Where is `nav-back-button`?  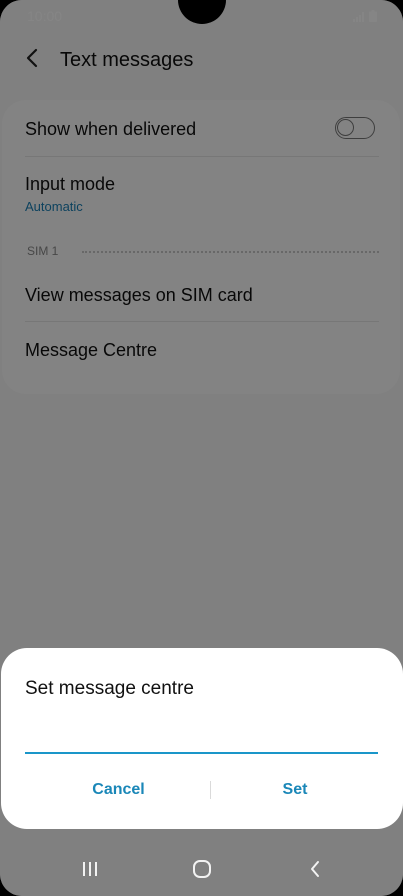
nav-back-button is located at coordinates (315, 871).